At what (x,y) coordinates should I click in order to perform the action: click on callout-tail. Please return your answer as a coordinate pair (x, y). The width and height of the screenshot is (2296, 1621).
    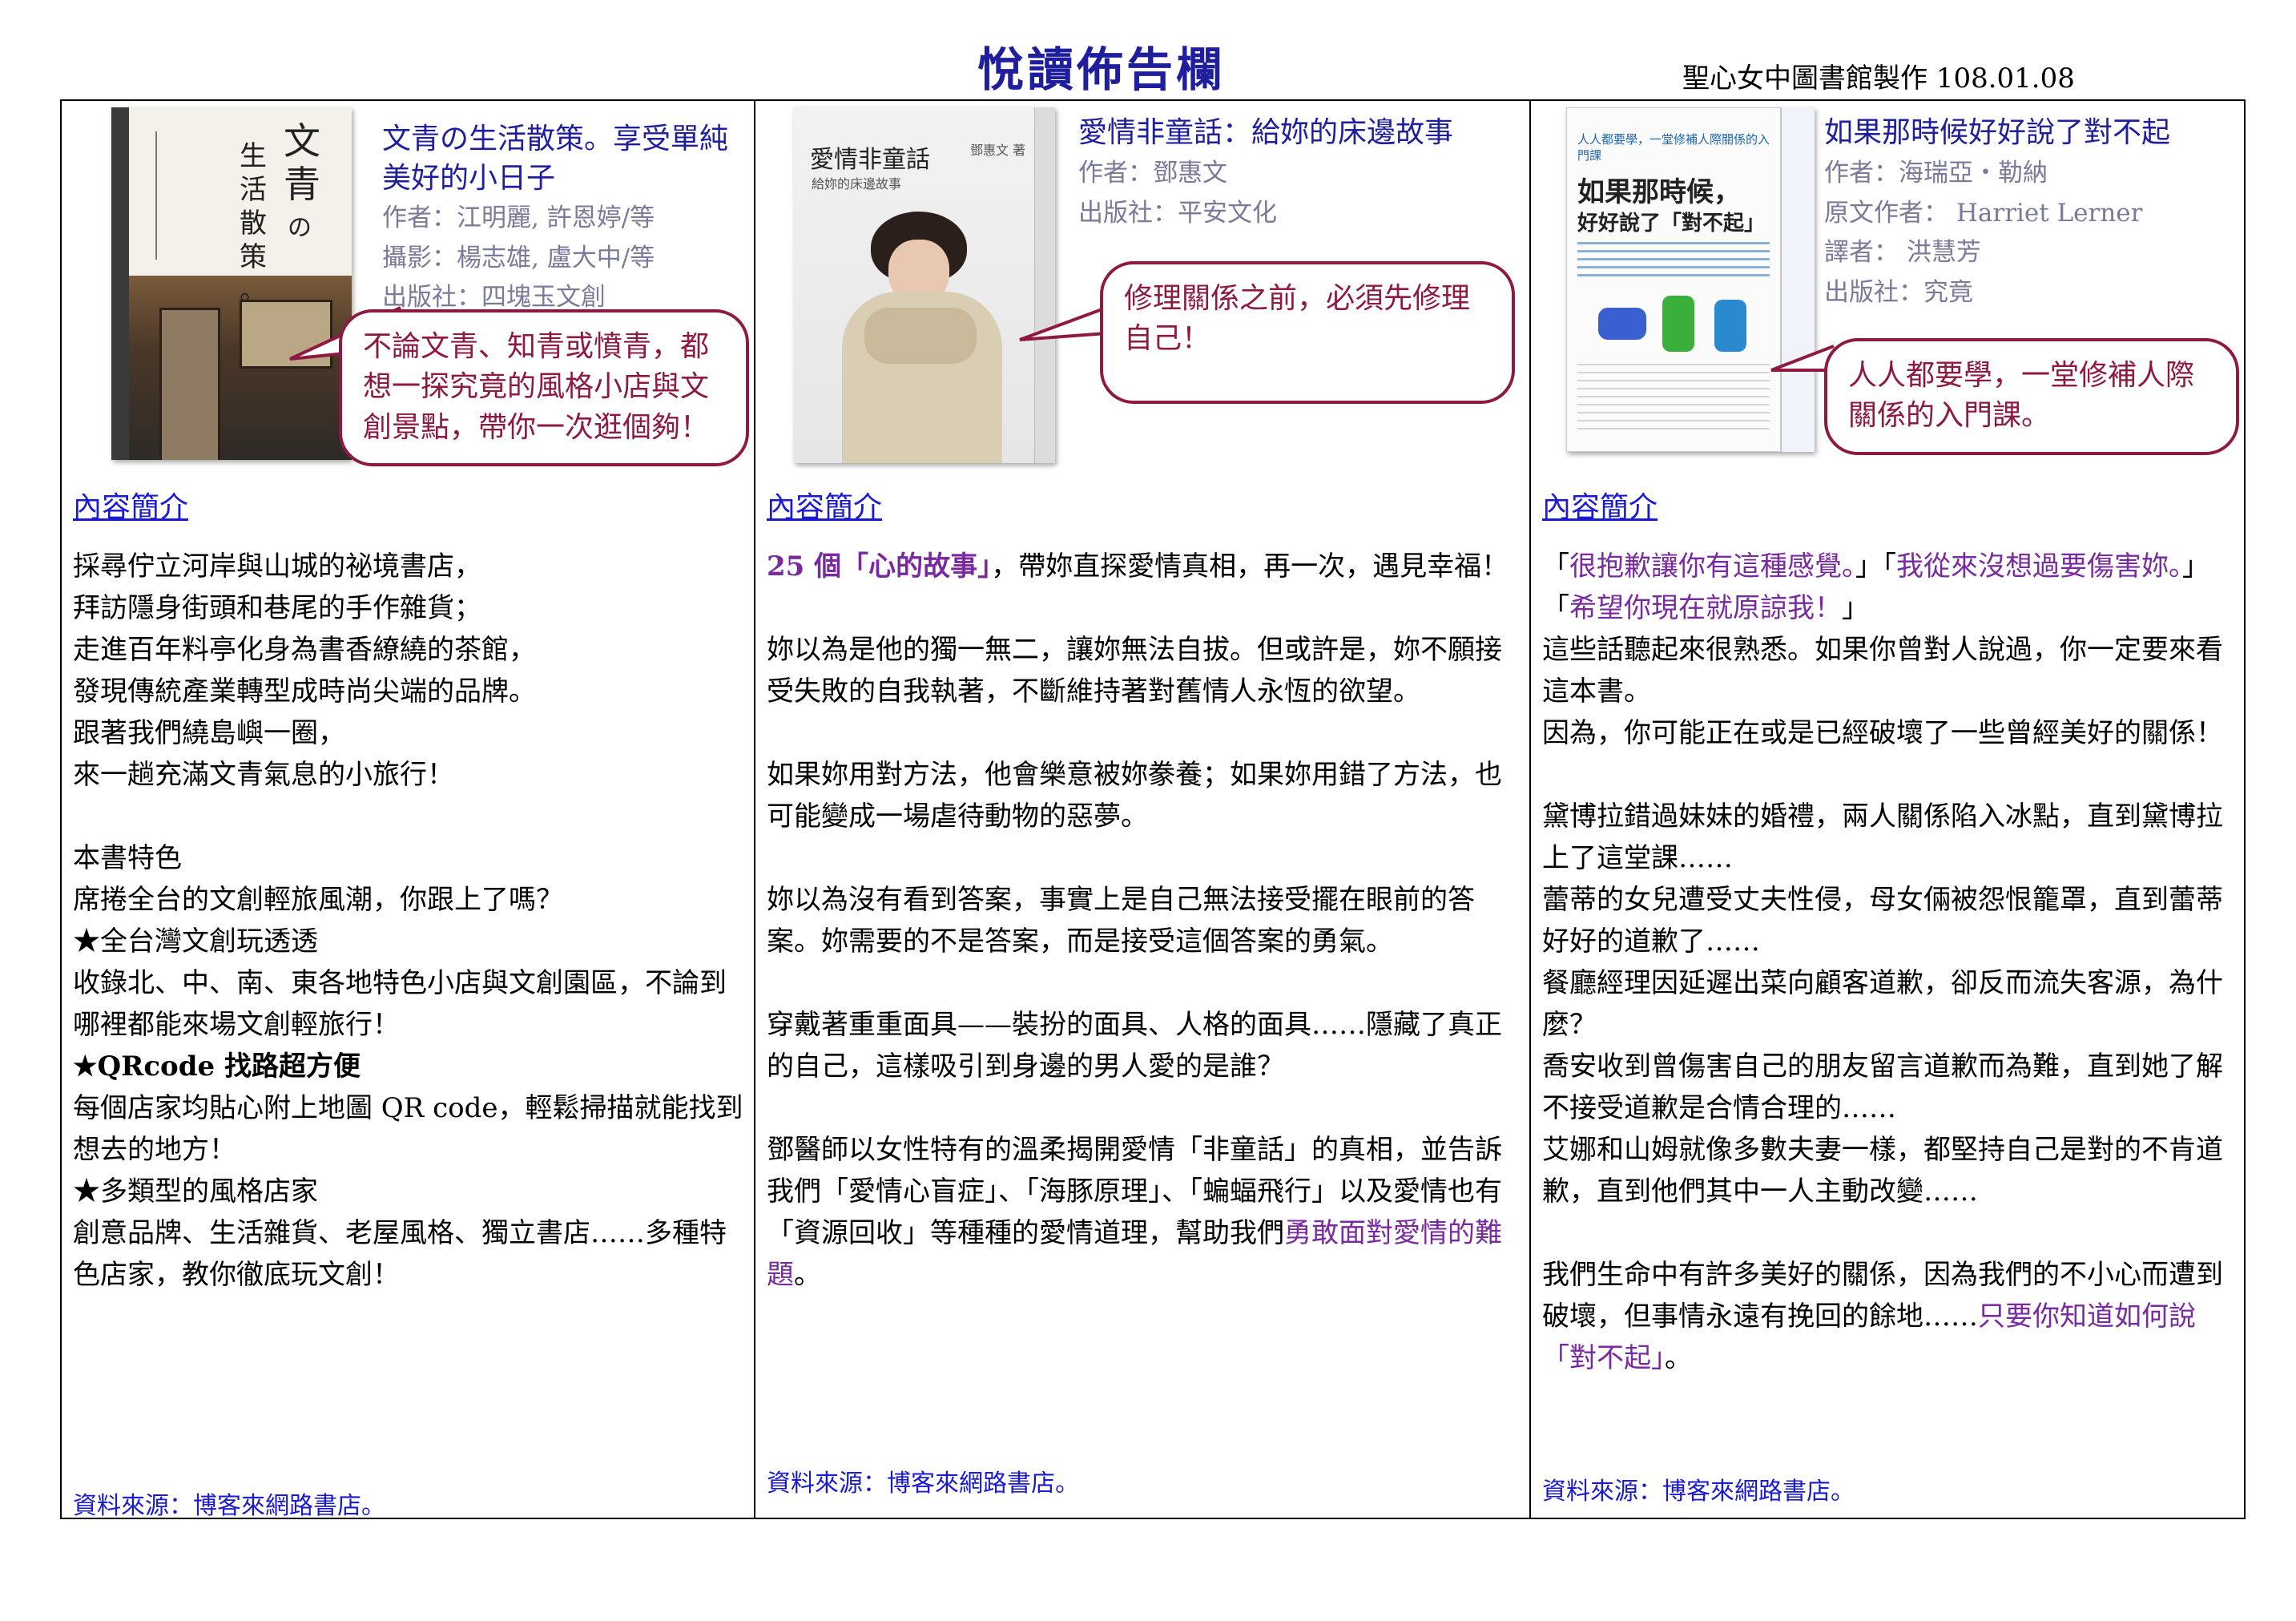
    Looking at the image, I should click on (1063, 323).